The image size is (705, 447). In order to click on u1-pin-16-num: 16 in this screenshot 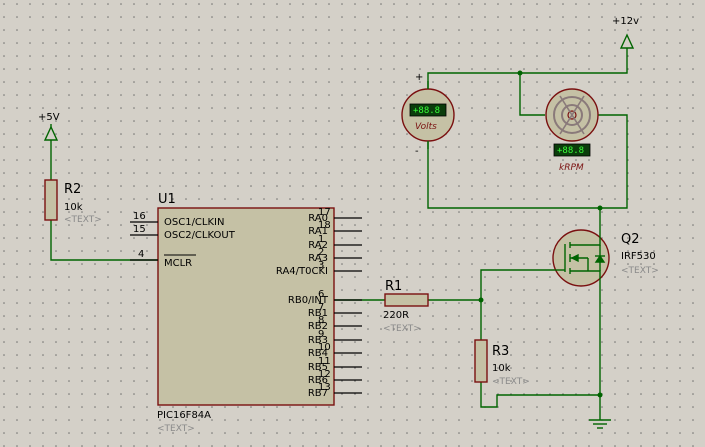, I will do `click(139, 216)`.